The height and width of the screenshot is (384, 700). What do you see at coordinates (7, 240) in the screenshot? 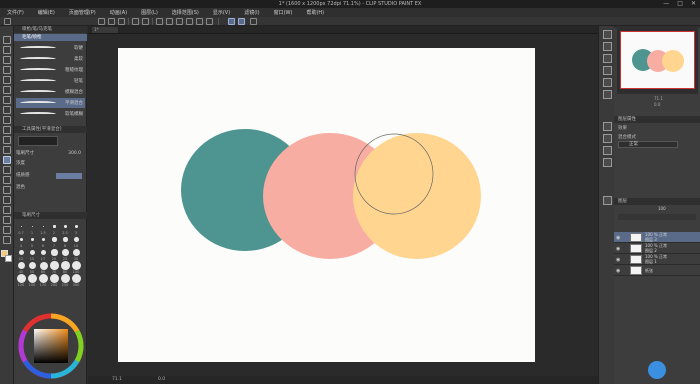
I see `correct-line-icon` at bounding box center [7, 240].